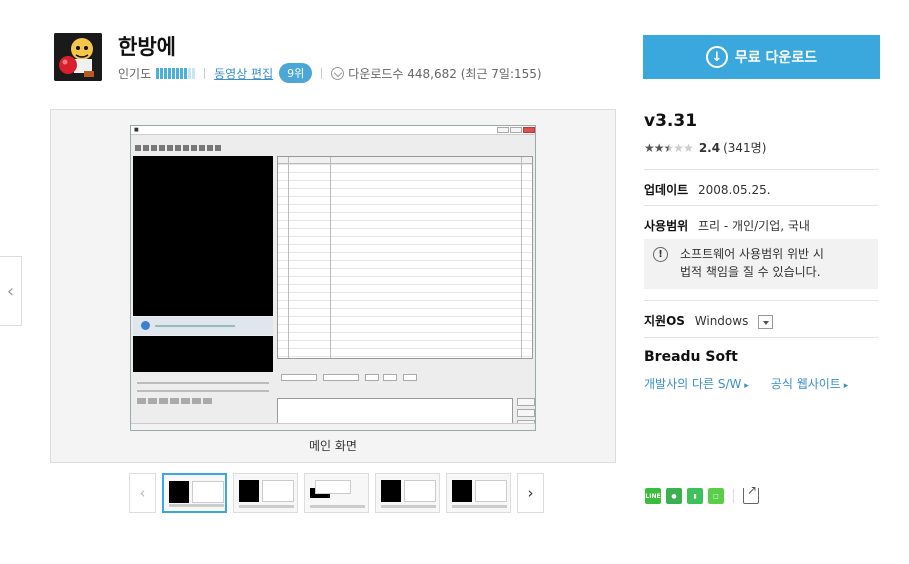 The height and width of the screenshot is (564, 909). I want to click on band-share-icon: □, so click(716, 496).